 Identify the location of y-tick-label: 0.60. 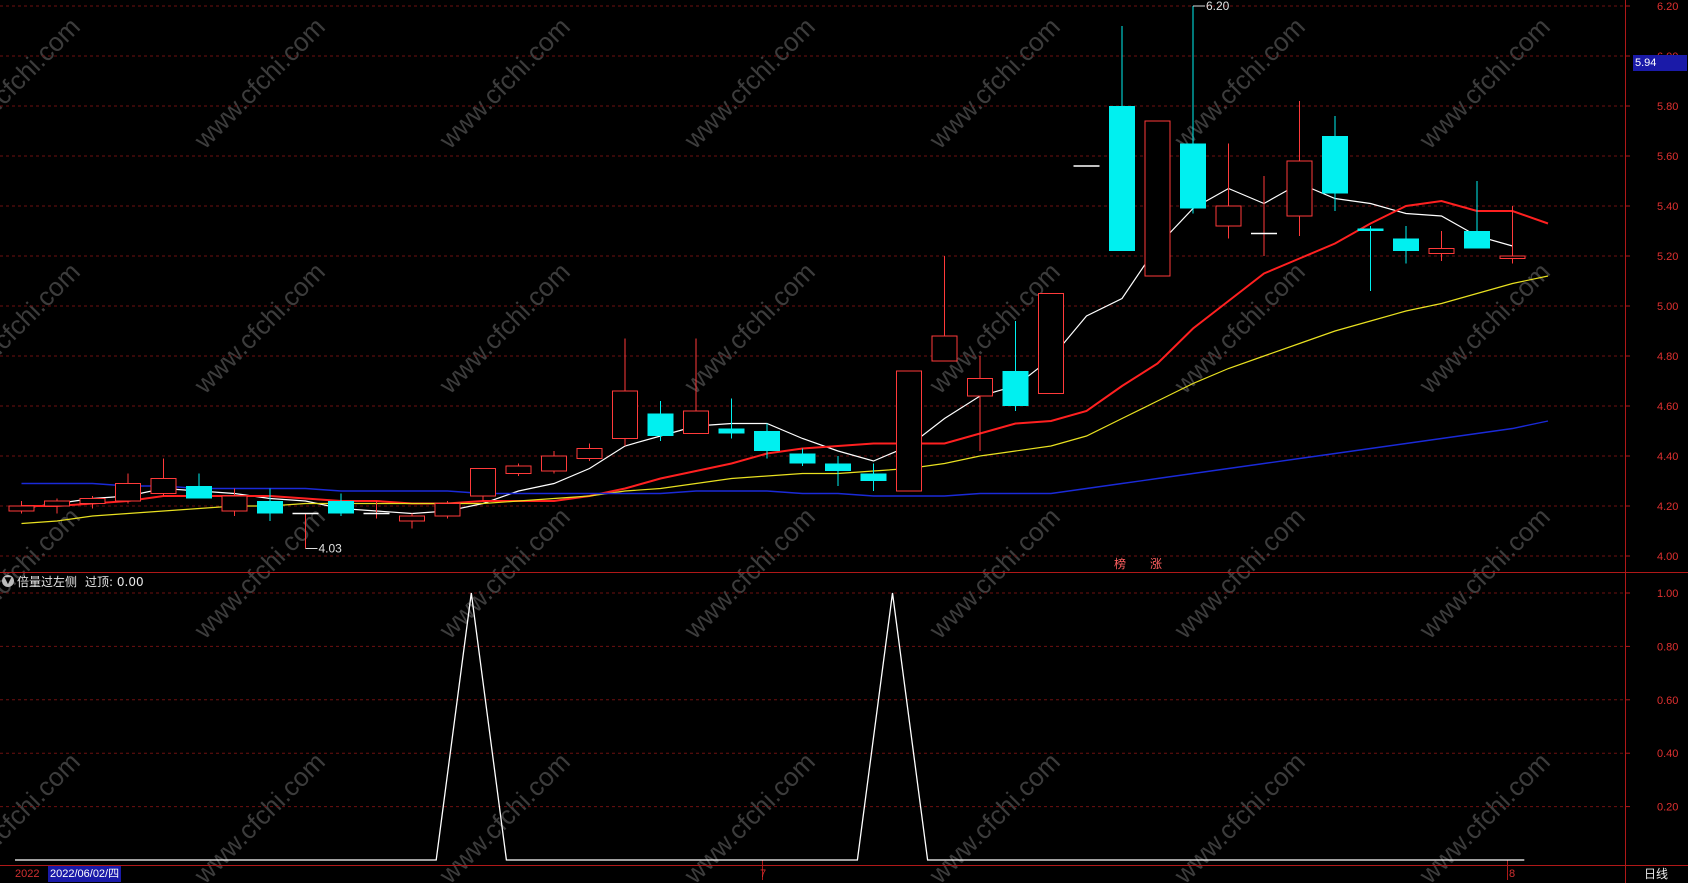
(1667, 701).